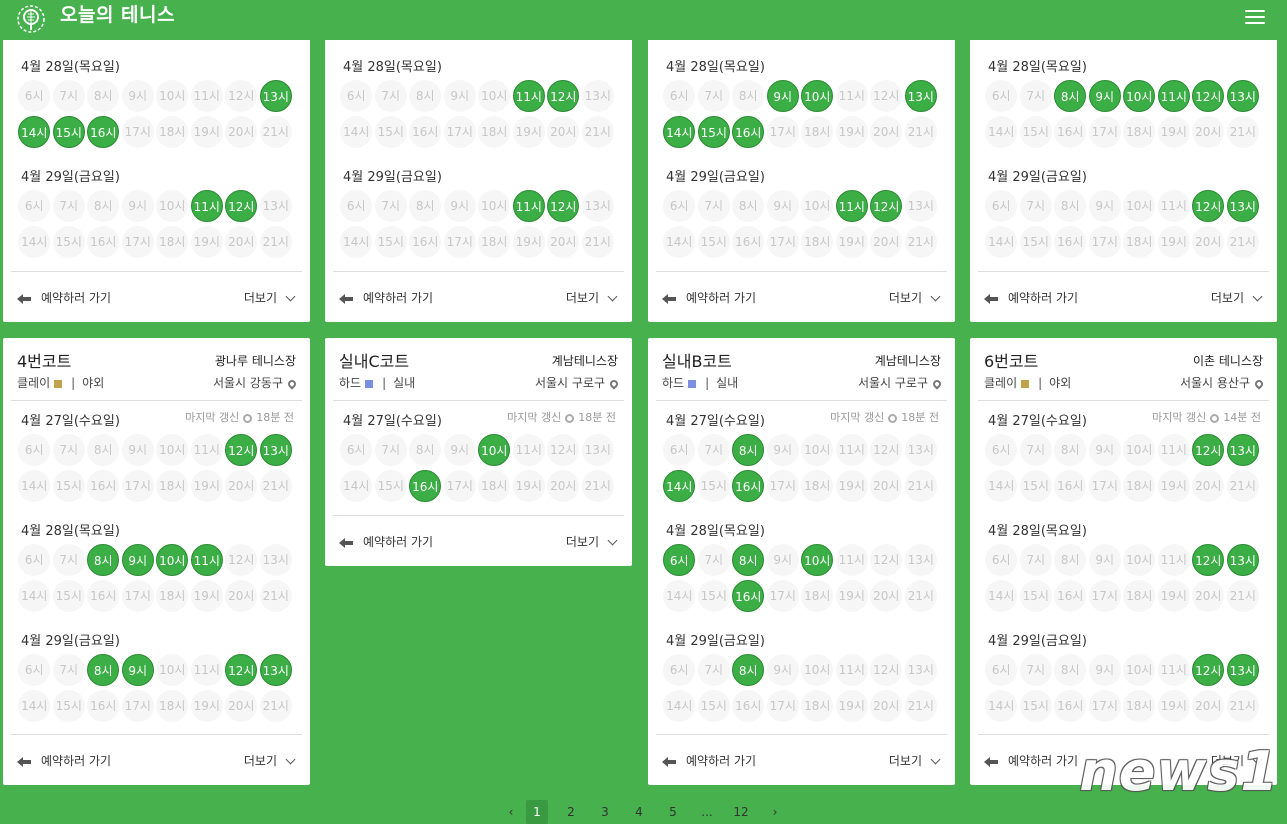  What do you see at coordinates (727, 383) in the screenshot?
I see `court-setting: 실내` at bounding box center [727, 383].